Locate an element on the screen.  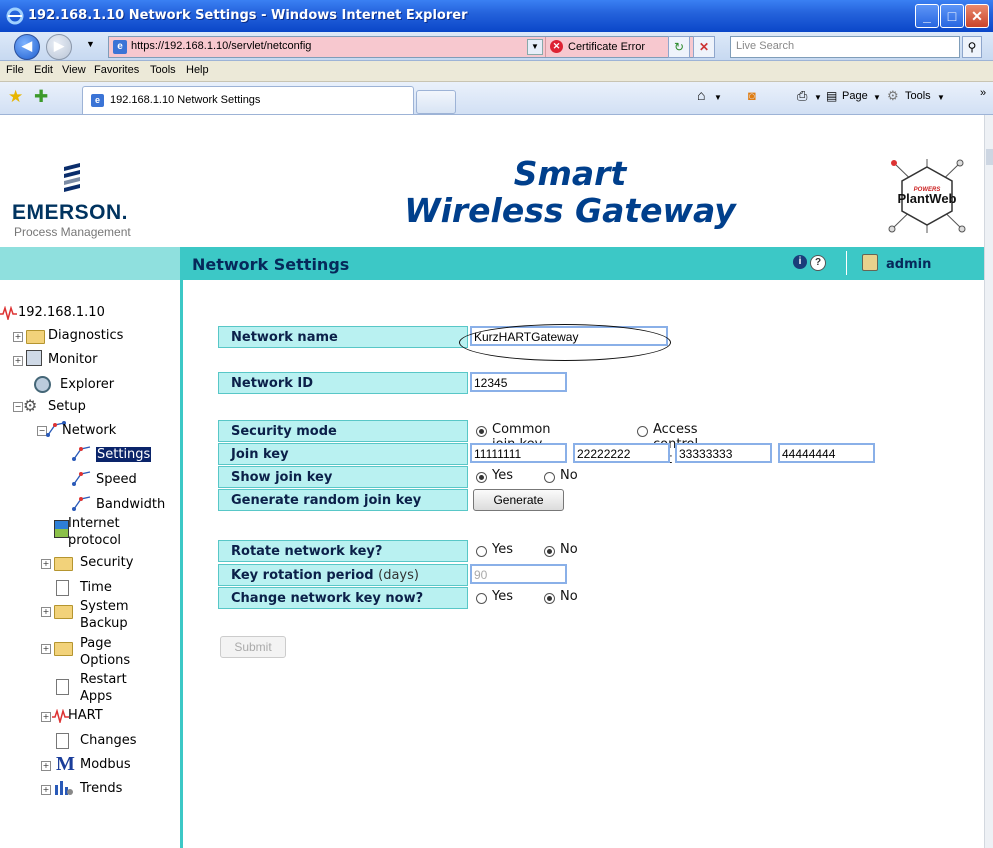
menu-help: Help is located at coordinates (197, 70).